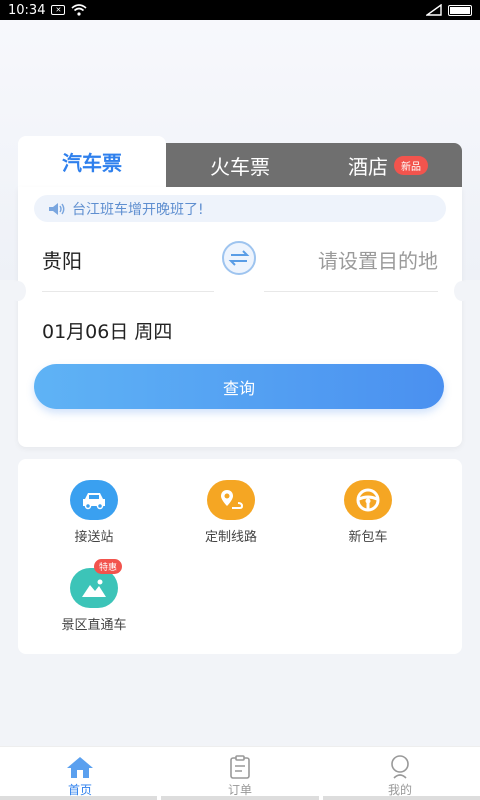  I want to click on signal-icon, so click(434, 10).